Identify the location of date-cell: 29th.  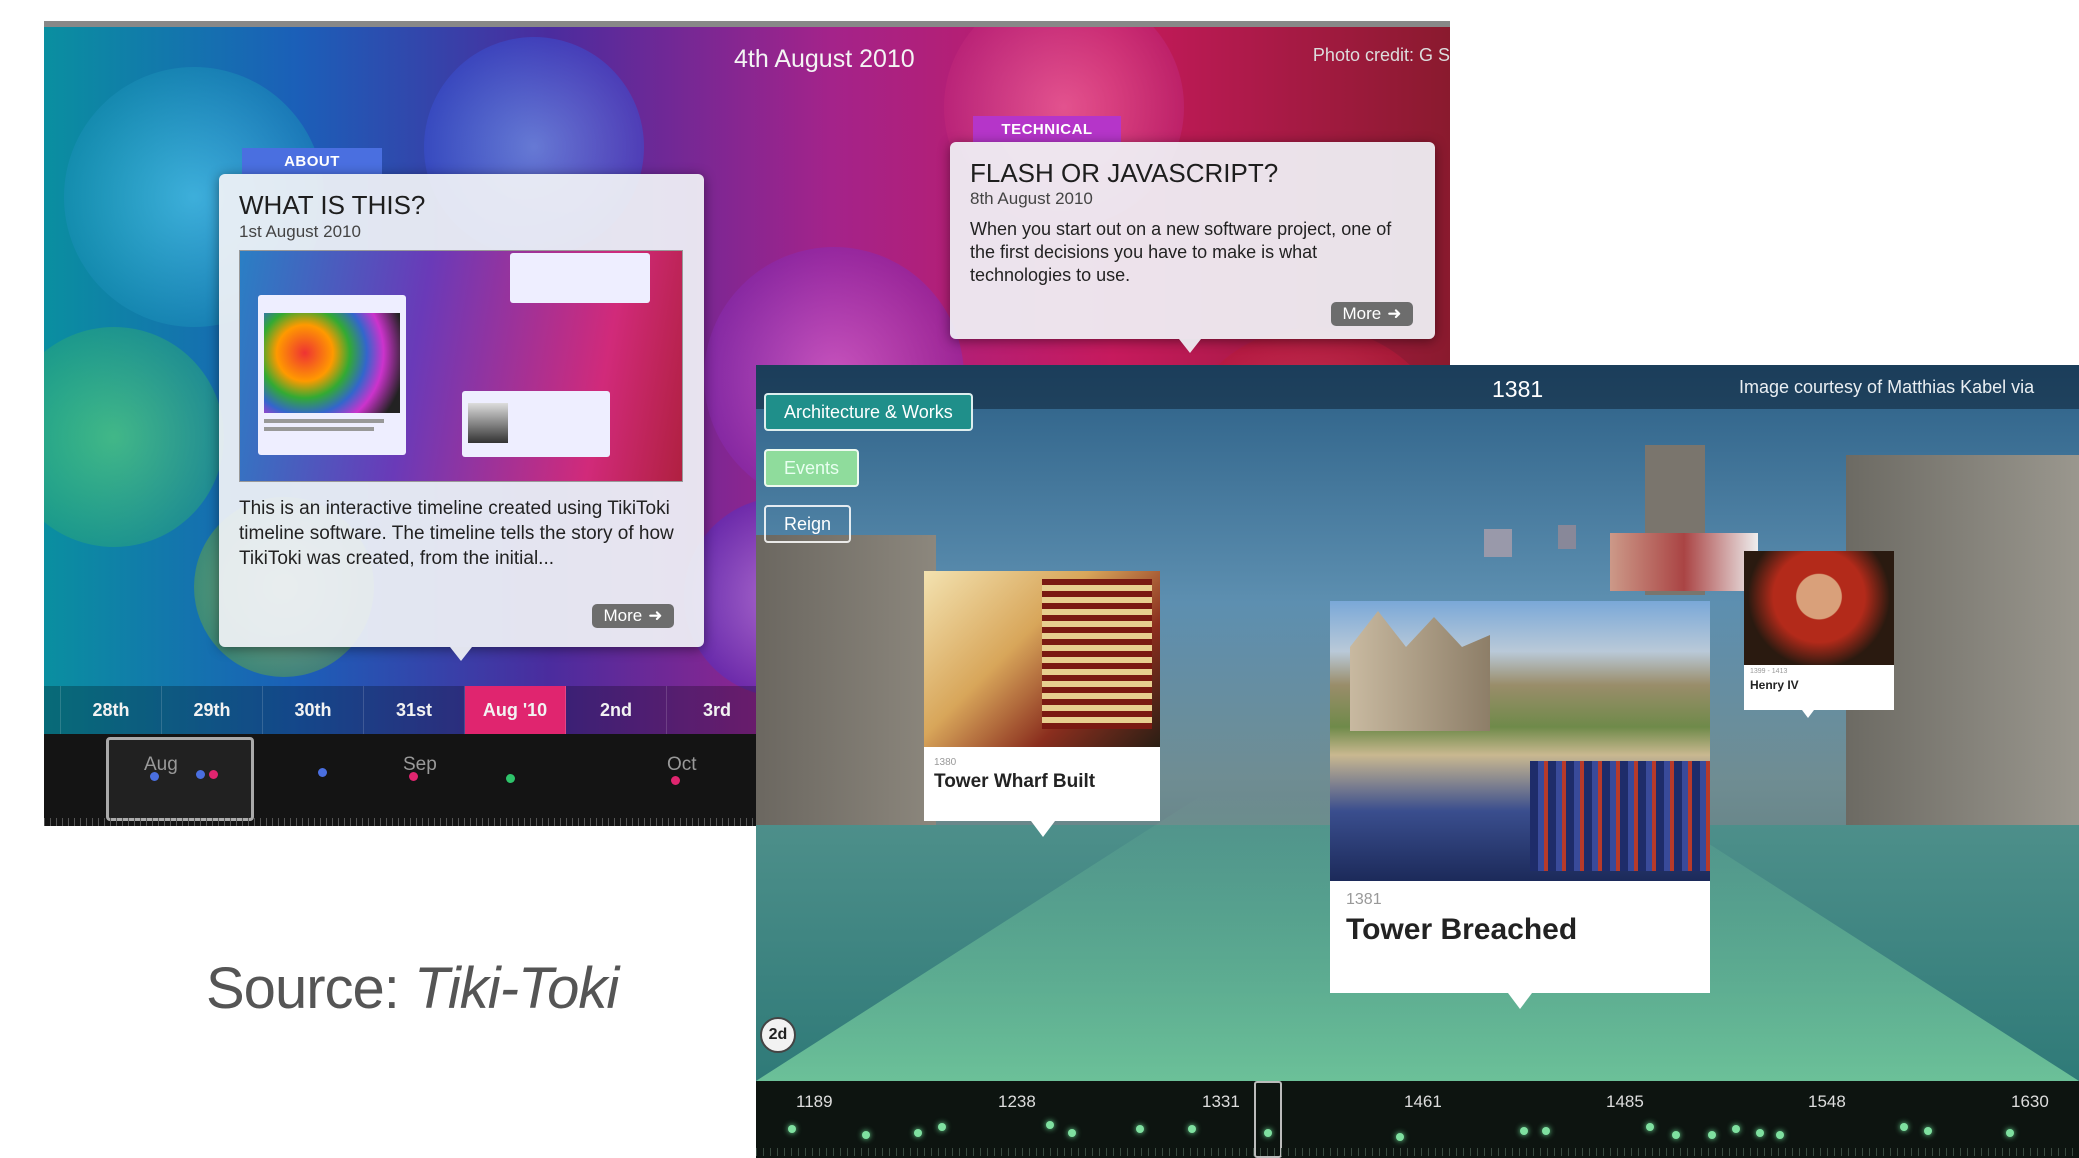
(212, 710).